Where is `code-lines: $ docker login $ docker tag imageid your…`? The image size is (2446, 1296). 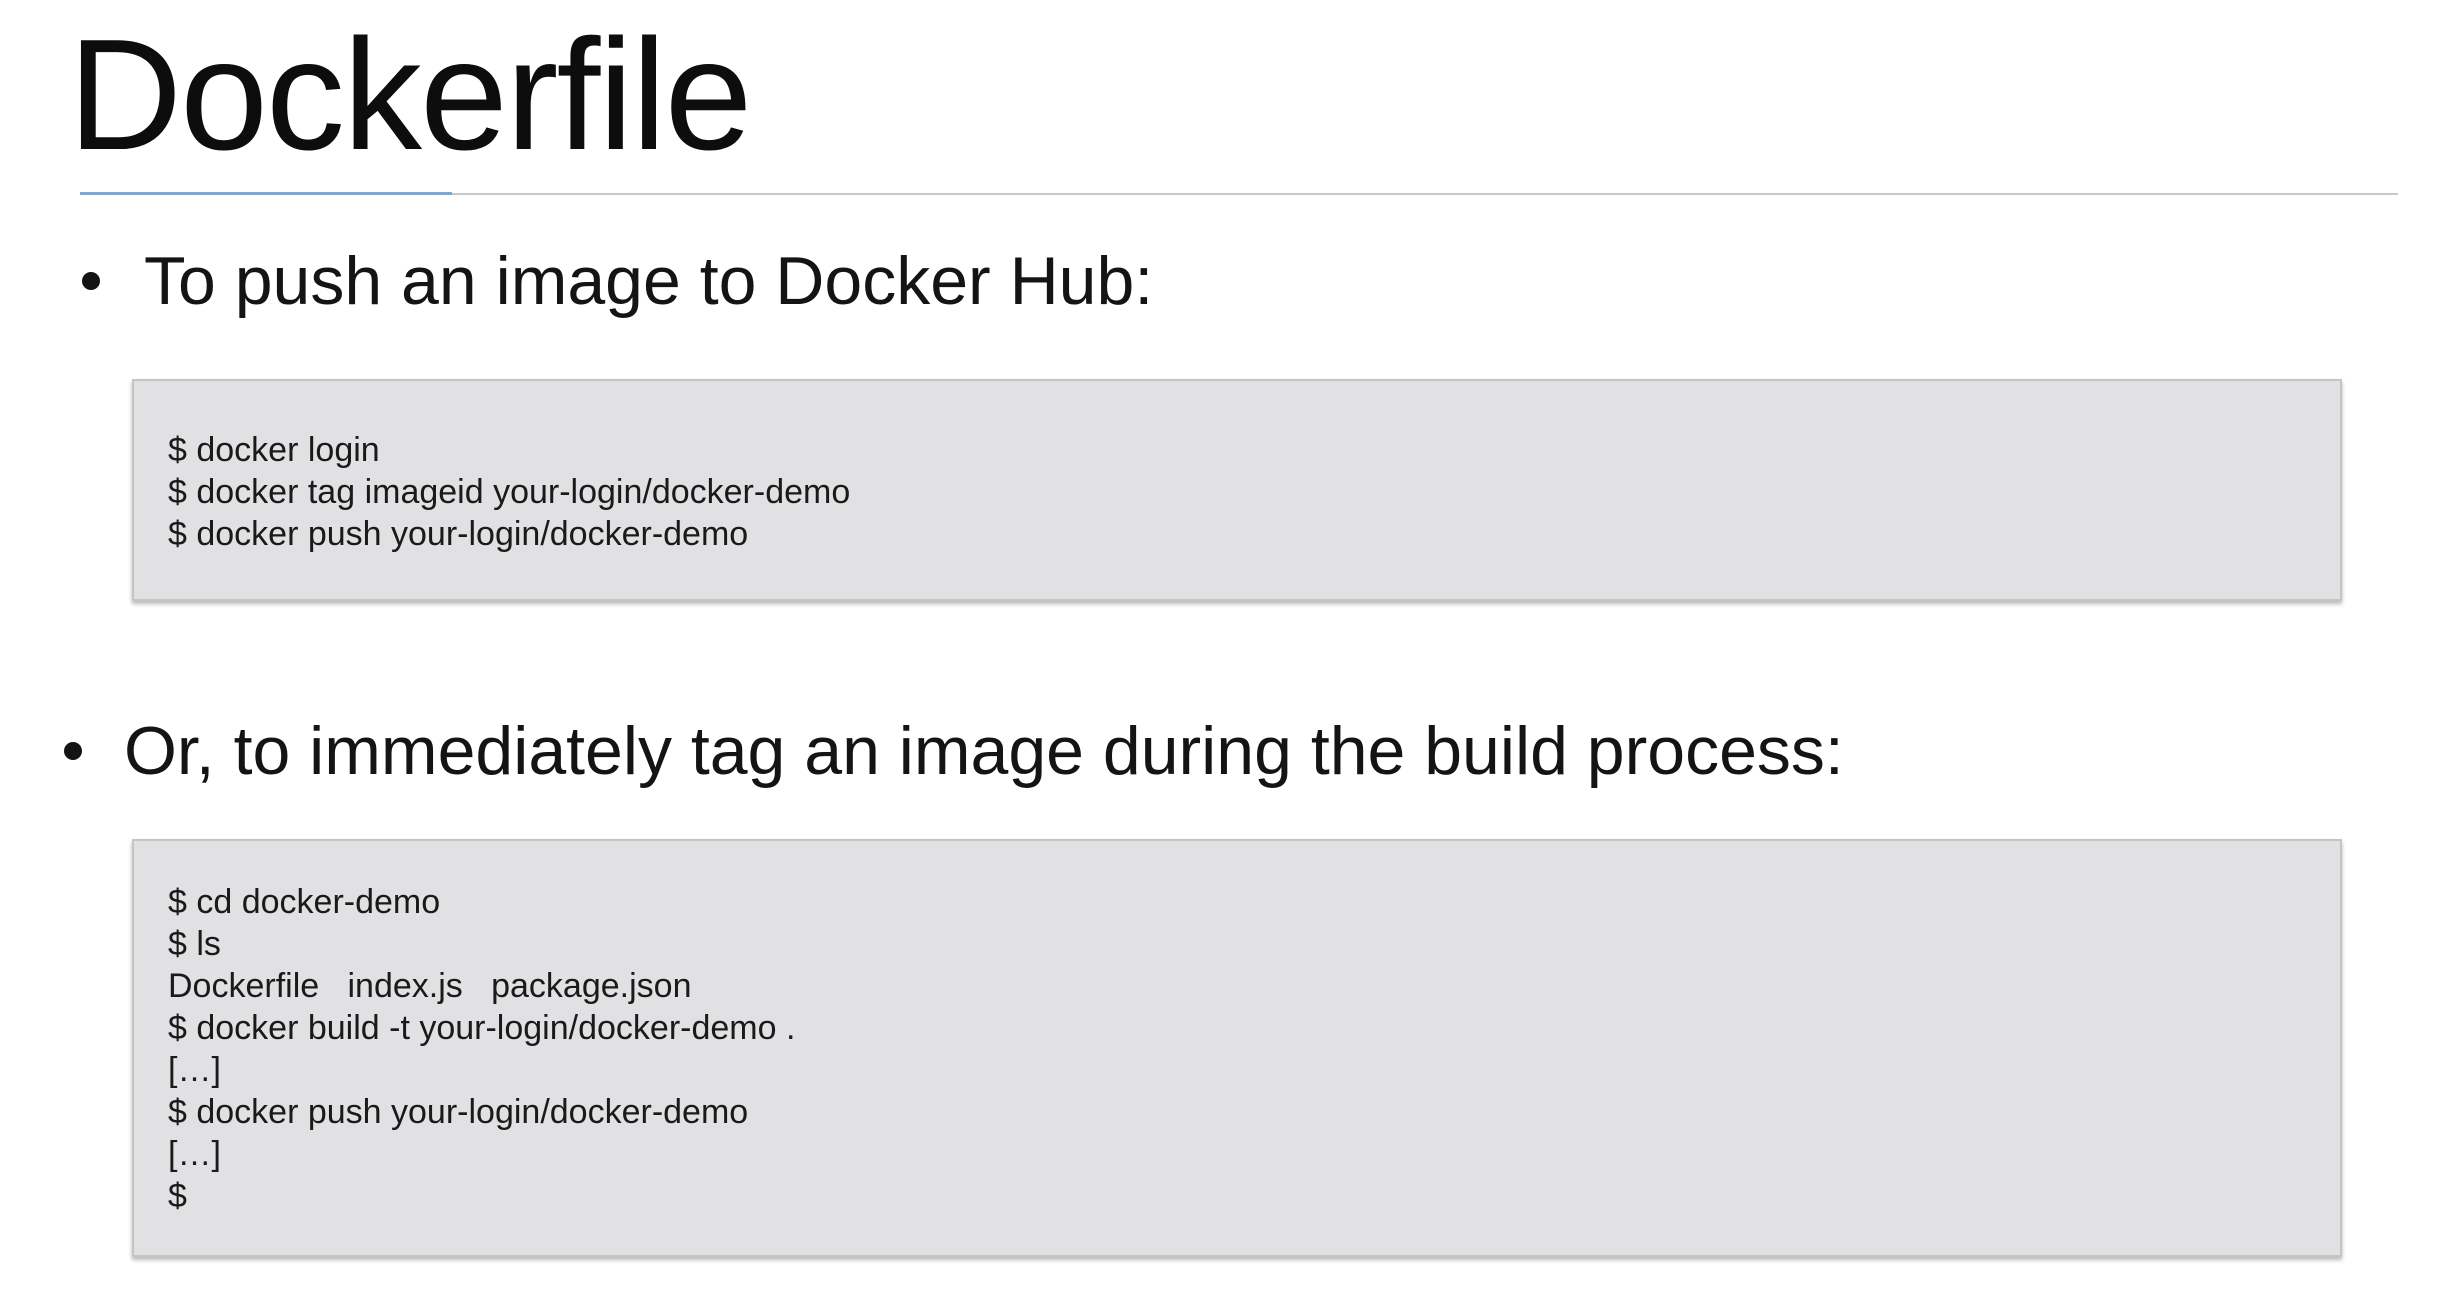
code-lines: $ docker login $ docker tag imageid your… is located at coordinates (509, 492).